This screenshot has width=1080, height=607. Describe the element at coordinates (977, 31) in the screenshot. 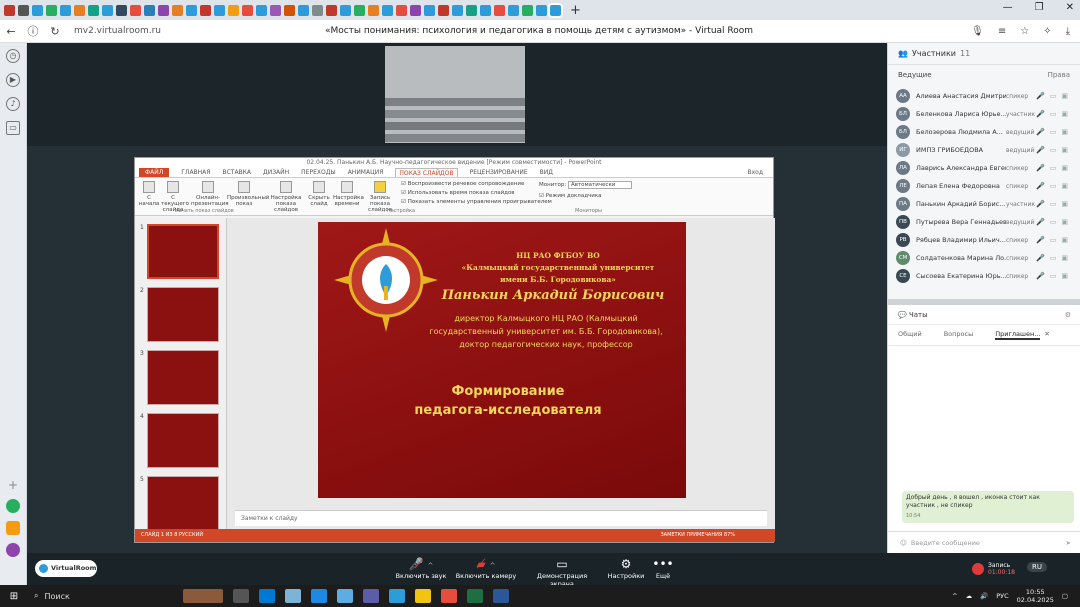

I see `mic-indicator-icon: 🎙` at that location.